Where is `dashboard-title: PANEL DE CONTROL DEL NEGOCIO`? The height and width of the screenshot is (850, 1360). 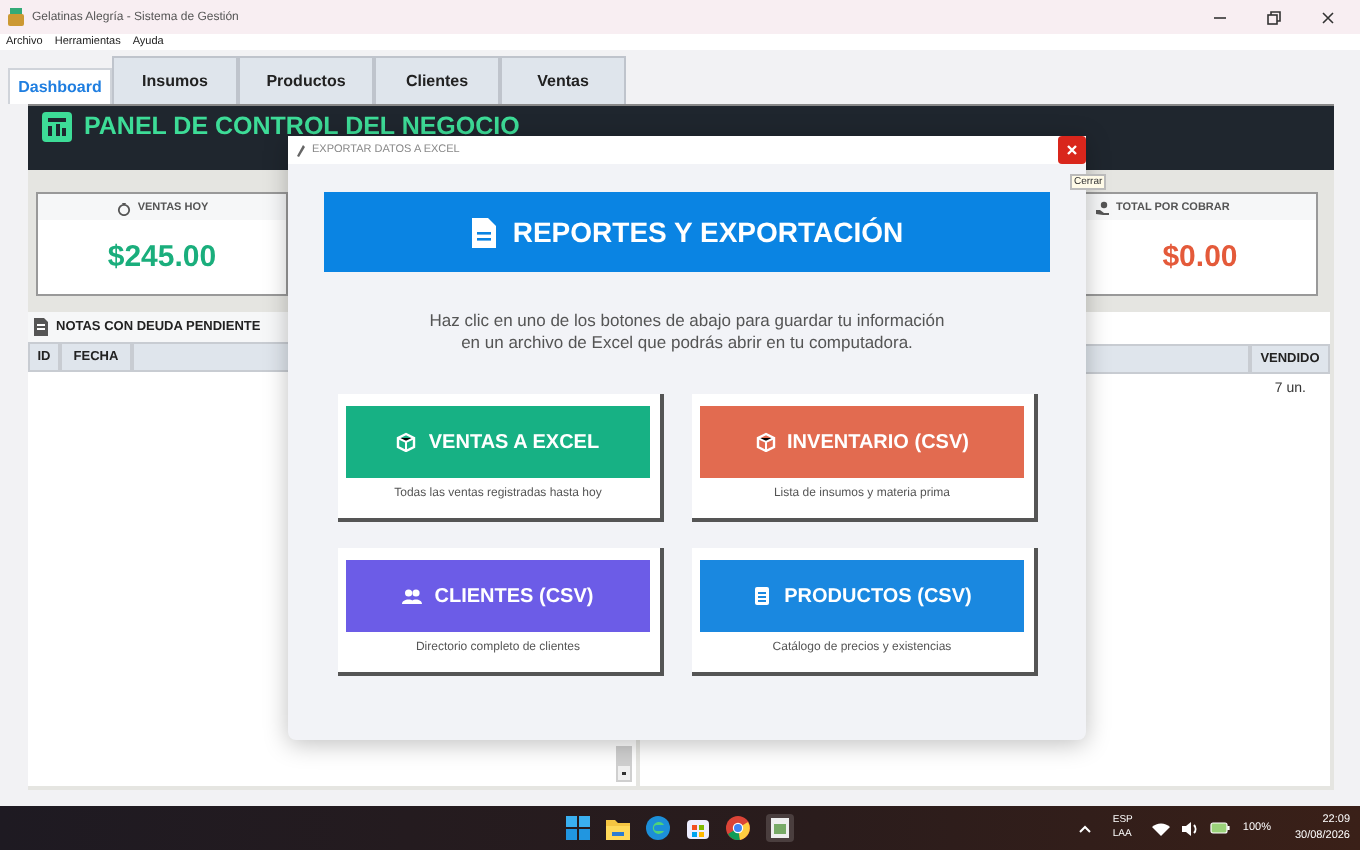 dashboard-title: PANEL DE CONTROL DEL NEGOCIO is located at coordinates (302, 126).